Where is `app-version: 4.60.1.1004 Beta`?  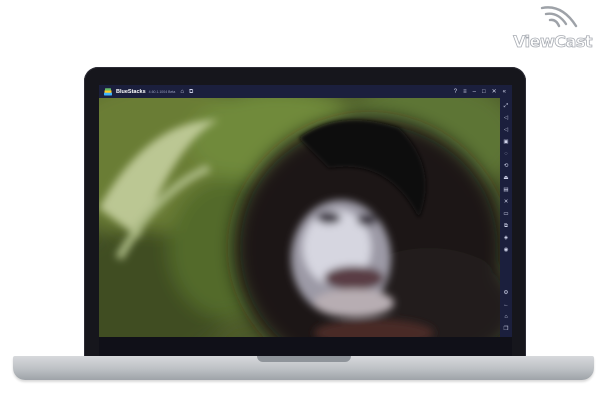
app-version: 4.60.1.1004 Beta is located at coordinates (162, 91).